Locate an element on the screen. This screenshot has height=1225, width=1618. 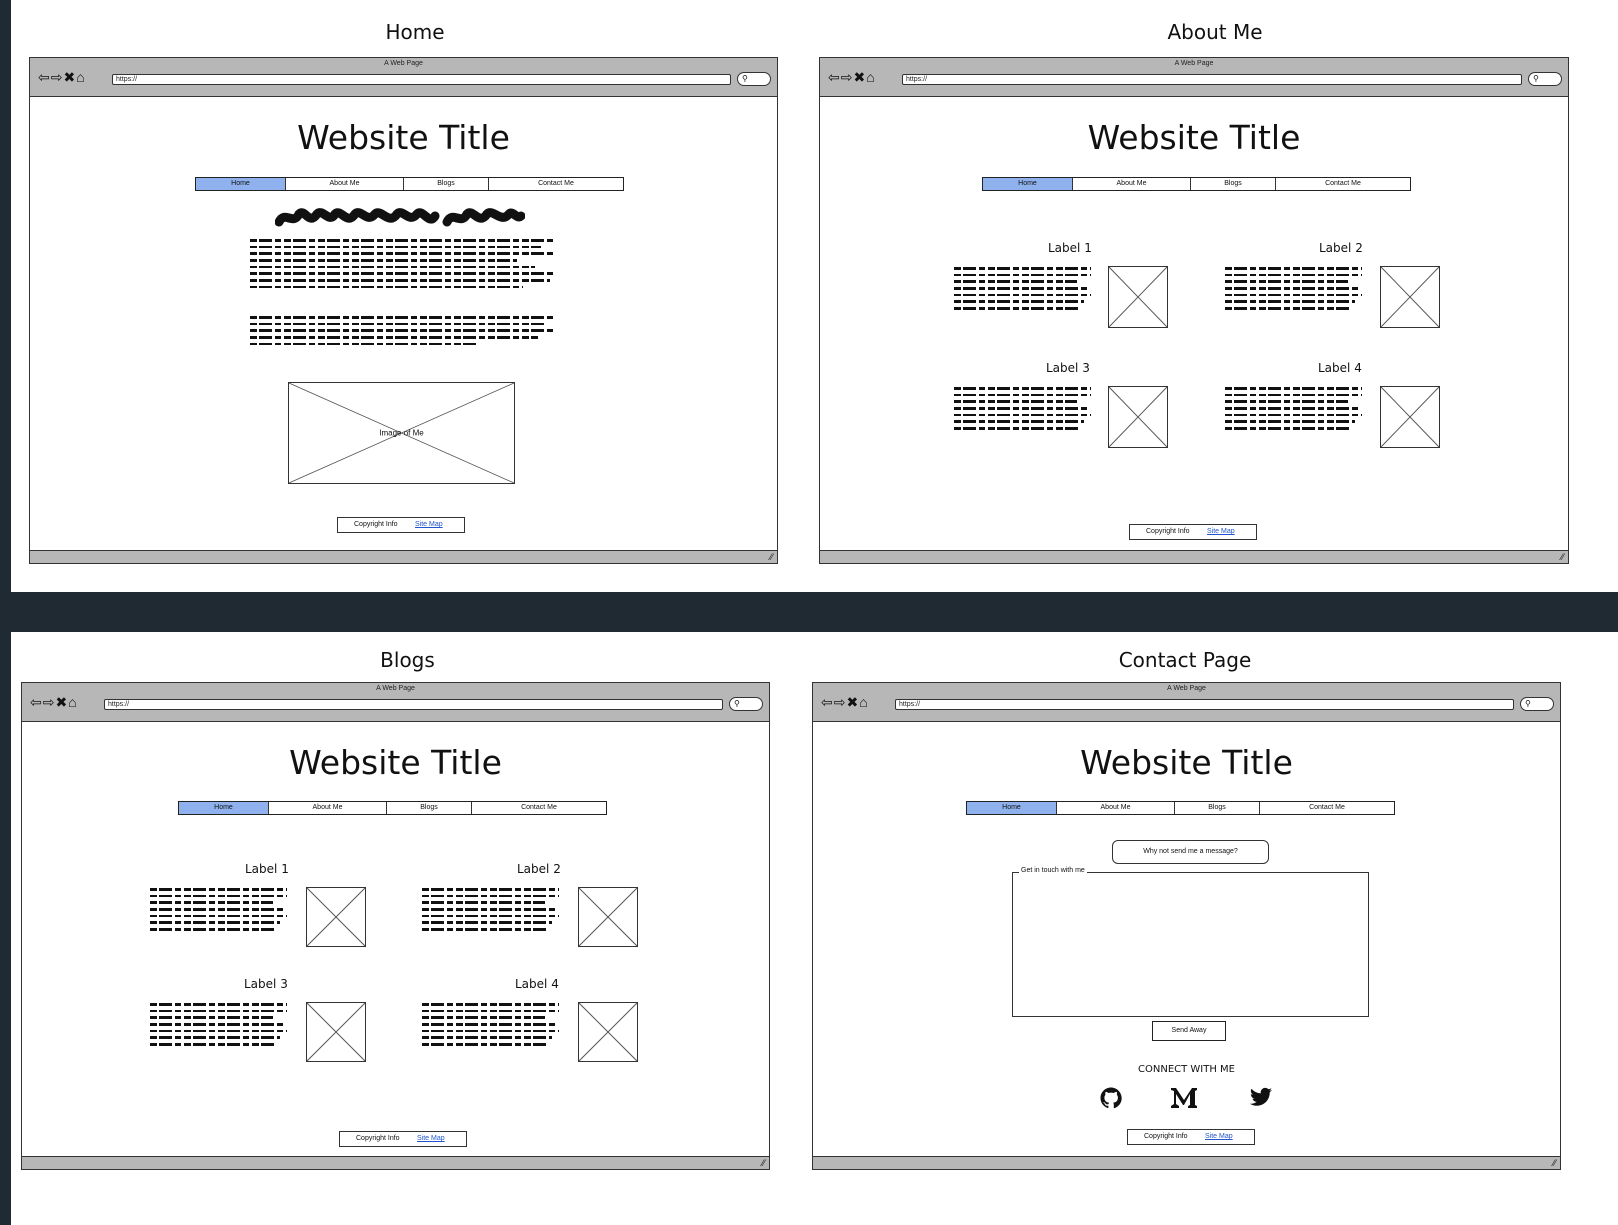
contact-caption: Contact Page is located at coordinates (1185, 660).